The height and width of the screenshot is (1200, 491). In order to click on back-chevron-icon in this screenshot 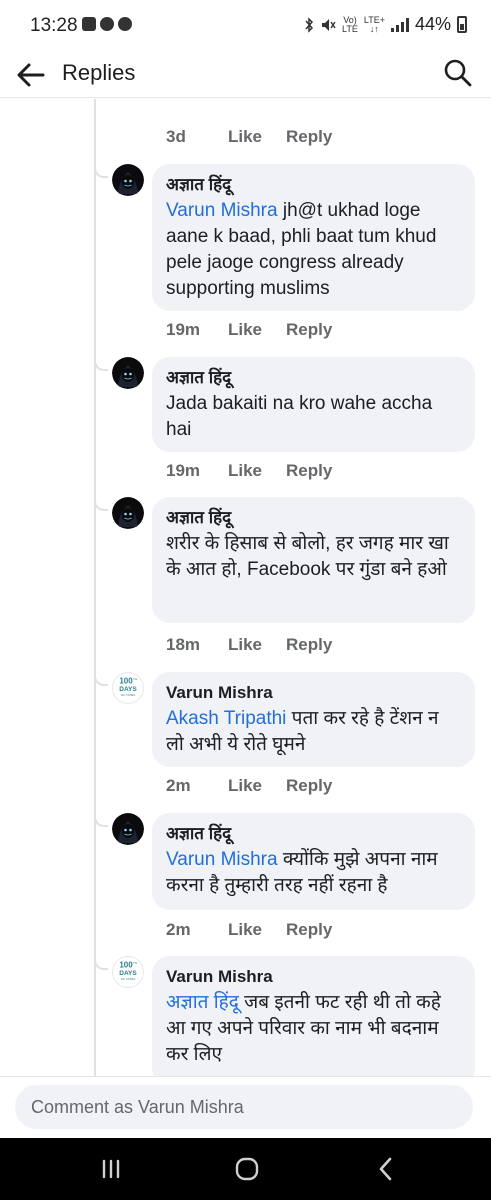, I will do `click(387, 1169)`.